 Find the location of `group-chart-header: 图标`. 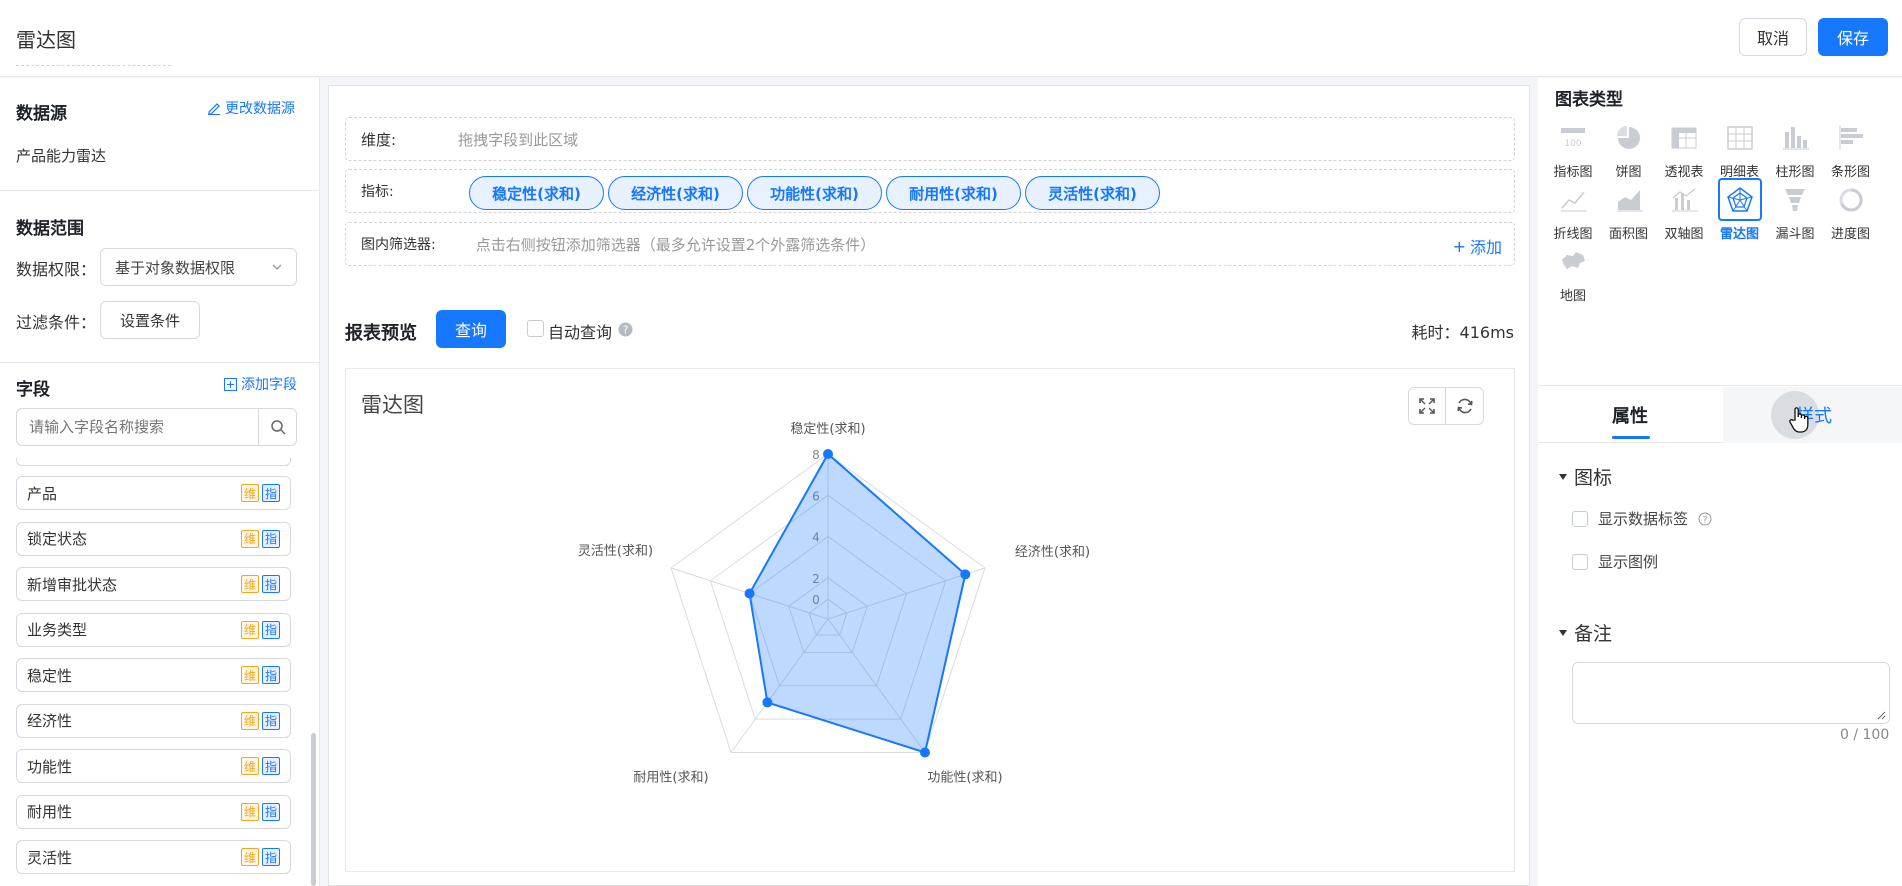

group-chart-header: 图标 is located at coordinates (1585, 476).